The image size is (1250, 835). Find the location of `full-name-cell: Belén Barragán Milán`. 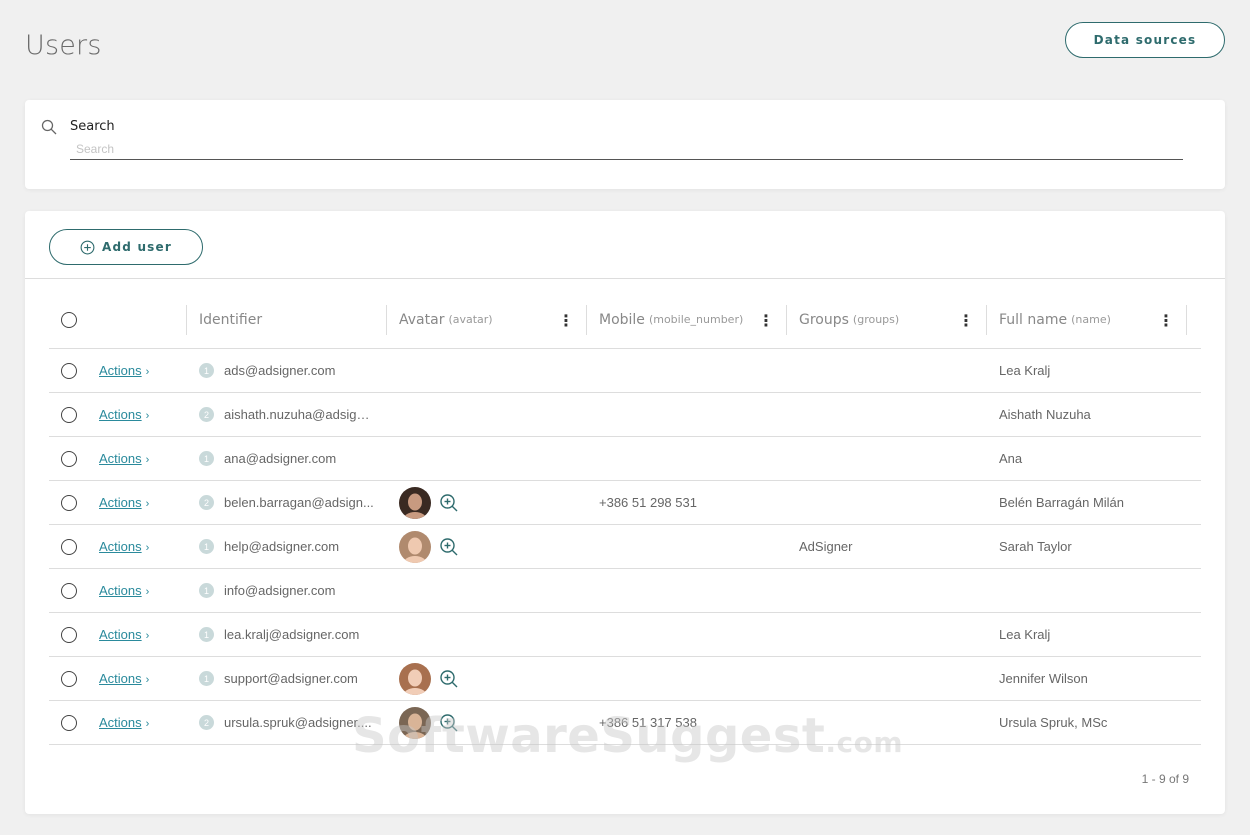

full-name-cell: Belén Barragán Milán is located at coordinates (1062, 502).